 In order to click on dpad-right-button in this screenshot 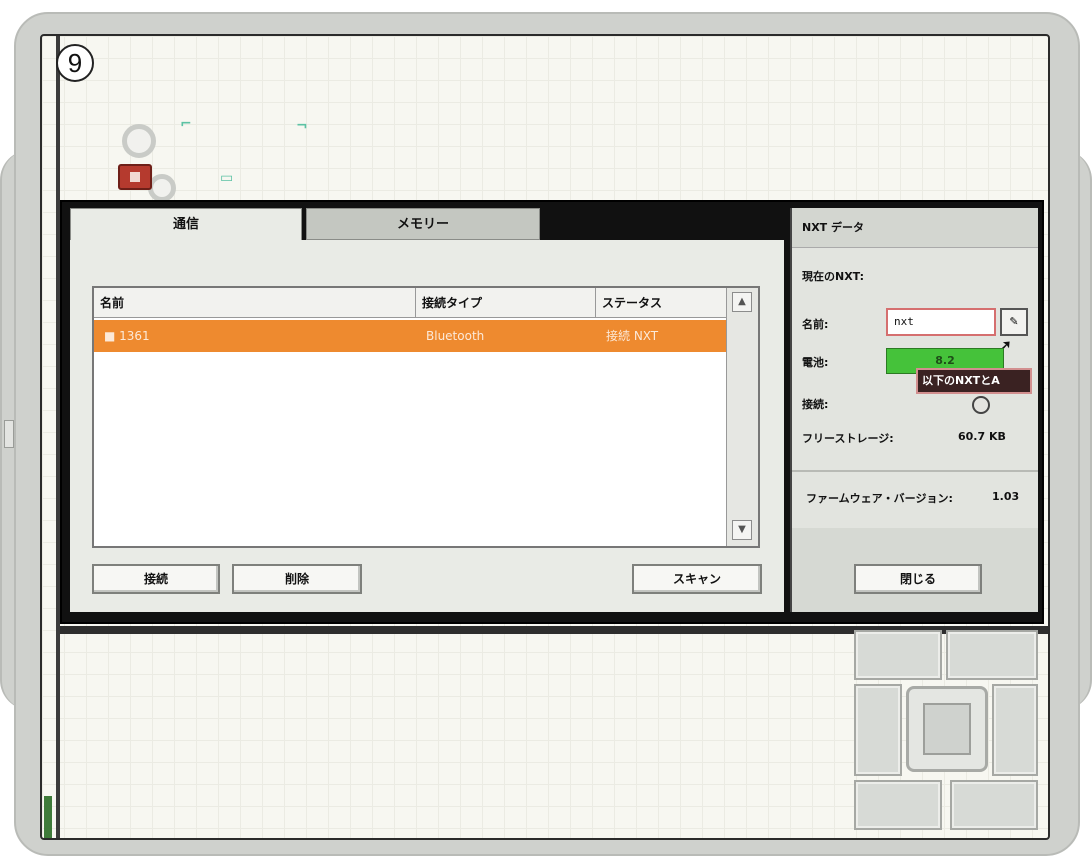, I will do `click(1015, 730)`.